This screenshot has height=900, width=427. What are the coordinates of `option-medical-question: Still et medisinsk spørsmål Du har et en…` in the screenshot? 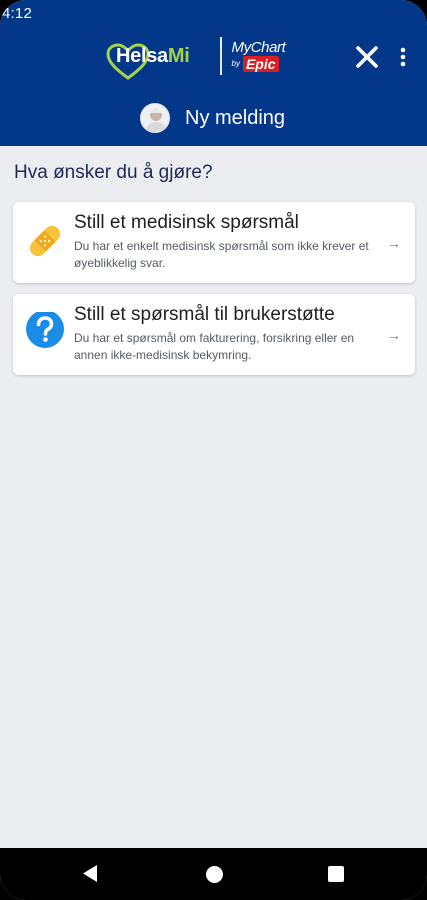 It's located at (214, 242).